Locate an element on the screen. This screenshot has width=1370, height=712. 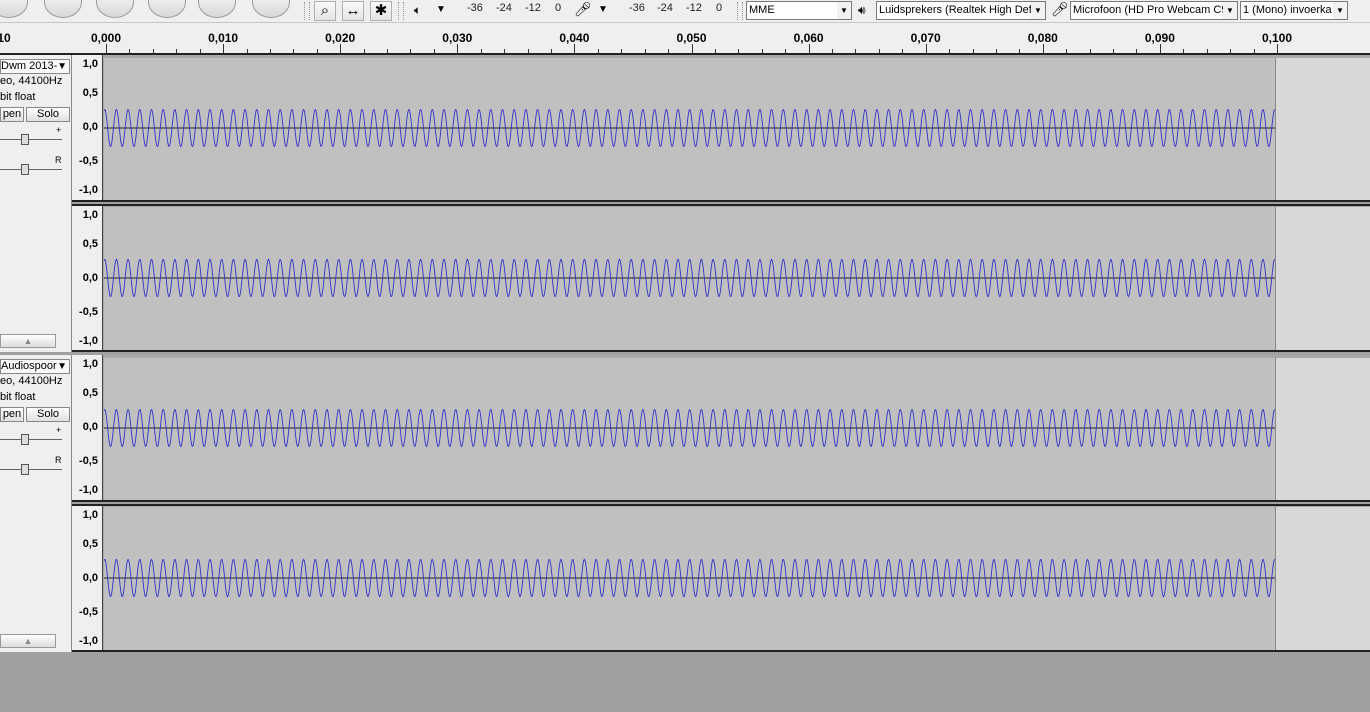
record-device-select: Microfoon (HD Pro Webcam C9 ▼ is located at coordinates (1154, 10).